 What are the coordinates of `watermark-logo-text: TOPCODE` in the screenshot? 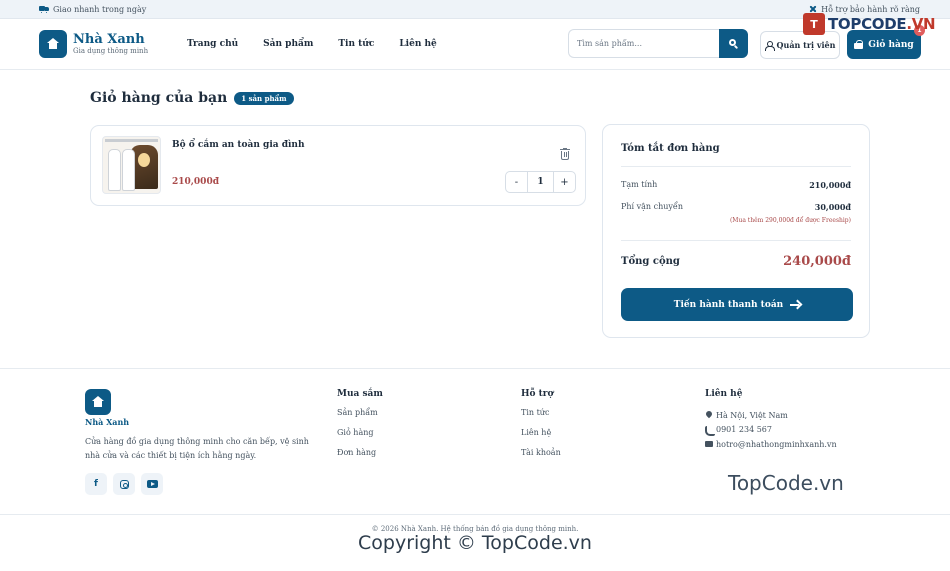 It's located at (867, 24).